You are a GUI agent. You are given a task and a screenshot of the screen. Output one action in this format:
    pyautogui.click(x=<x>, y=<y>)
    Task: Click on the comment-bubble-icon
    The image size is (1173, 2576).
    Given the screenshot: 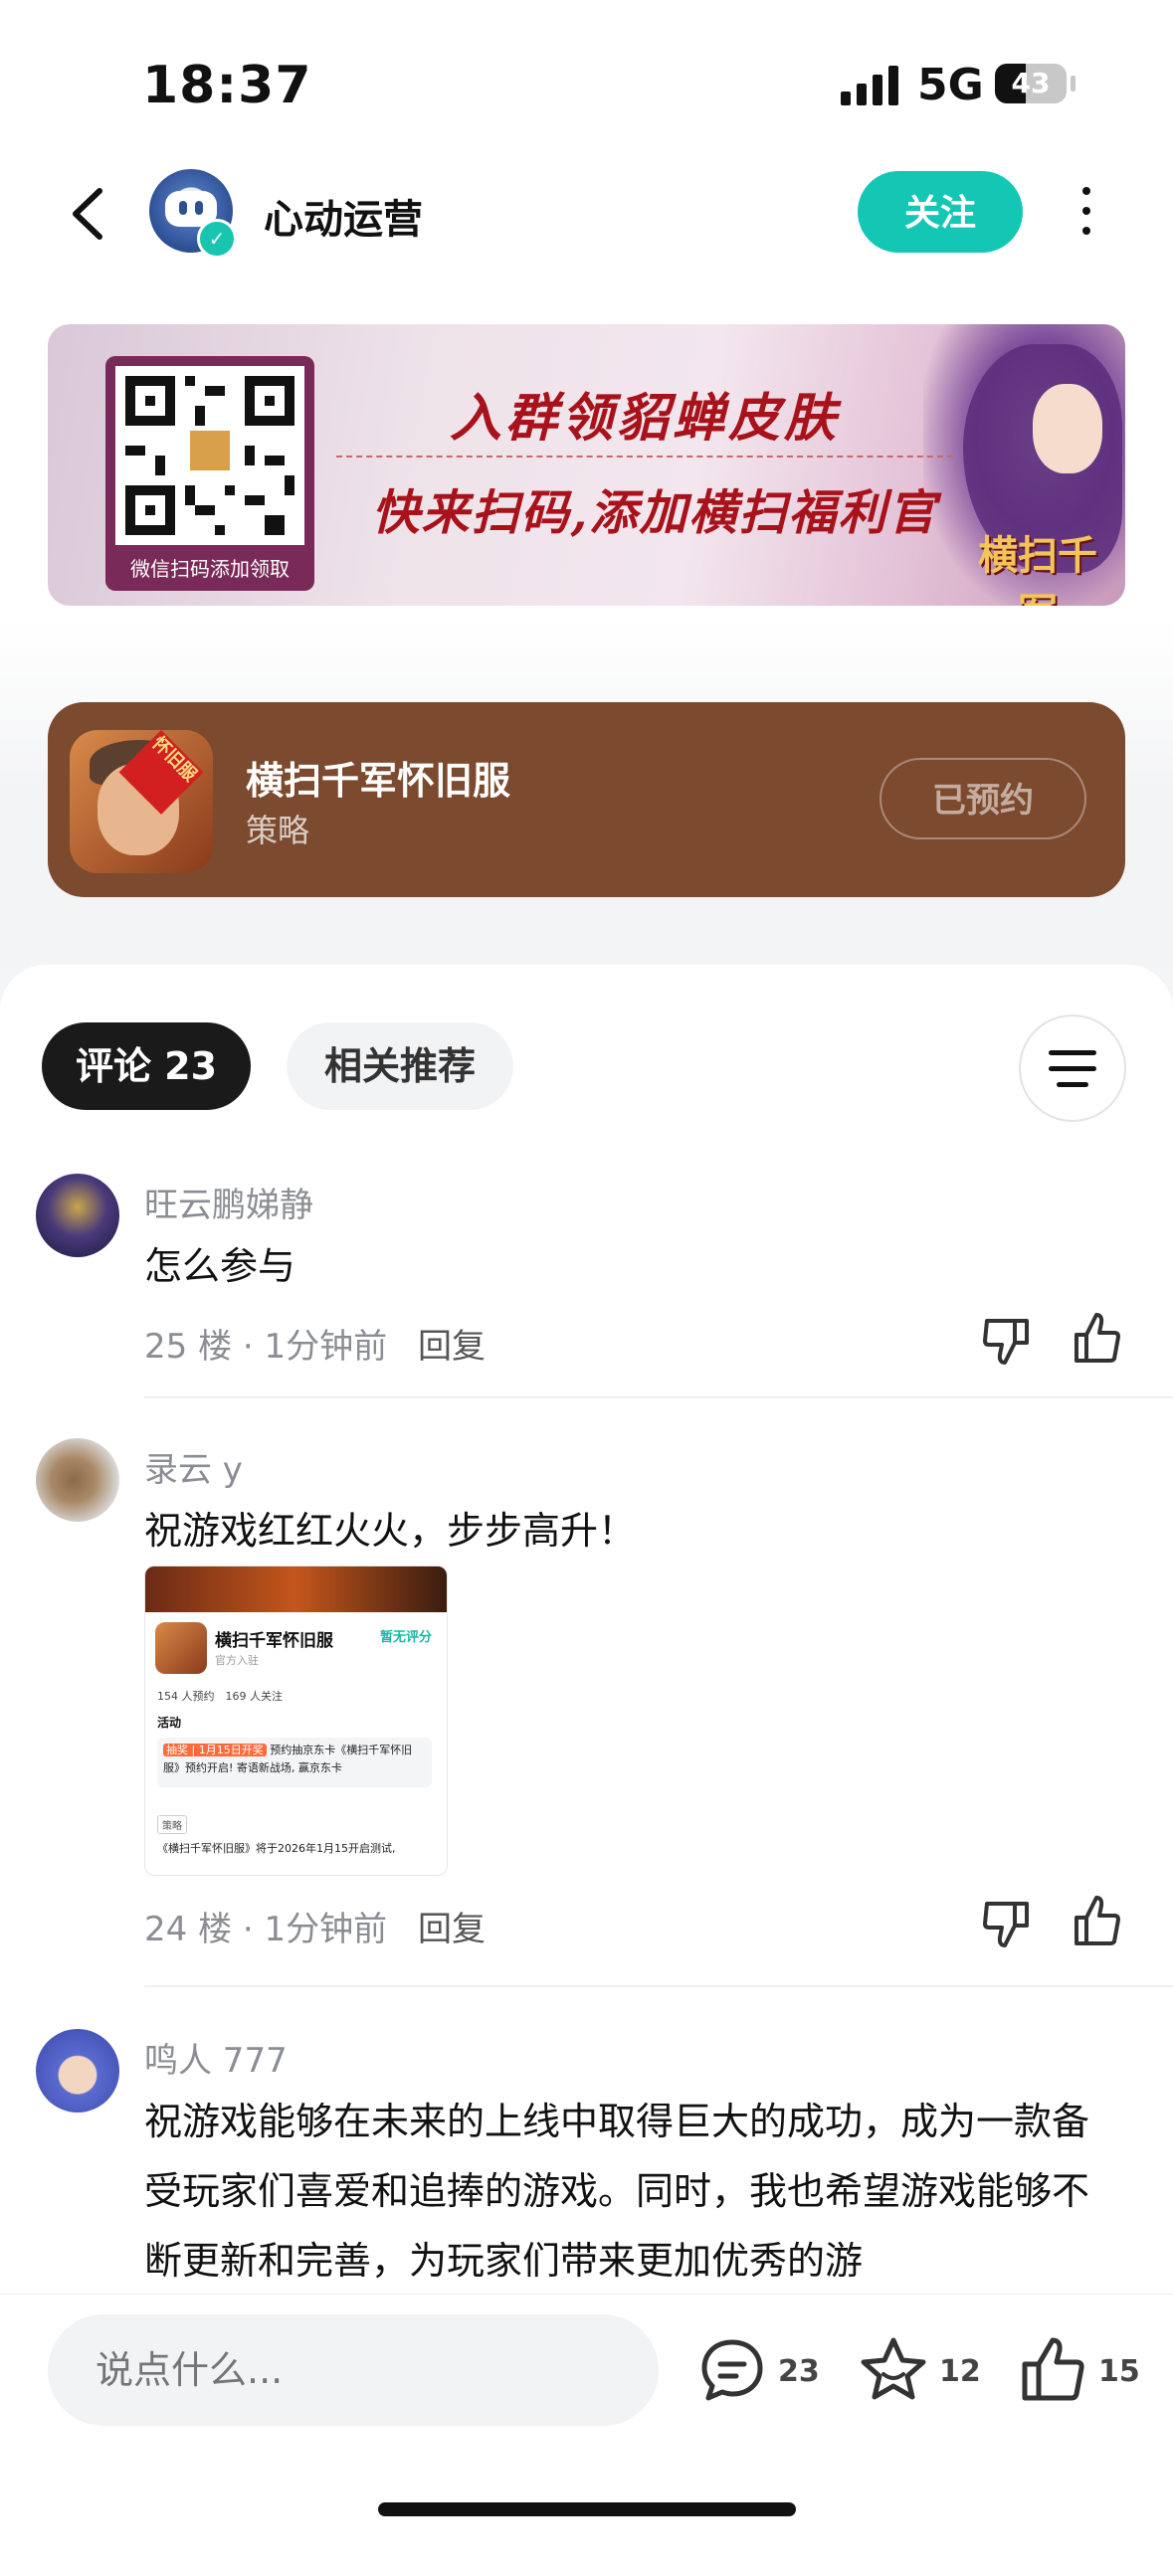 What is the action you would take?
    pyautogui.click(x=732, y=2370)
    